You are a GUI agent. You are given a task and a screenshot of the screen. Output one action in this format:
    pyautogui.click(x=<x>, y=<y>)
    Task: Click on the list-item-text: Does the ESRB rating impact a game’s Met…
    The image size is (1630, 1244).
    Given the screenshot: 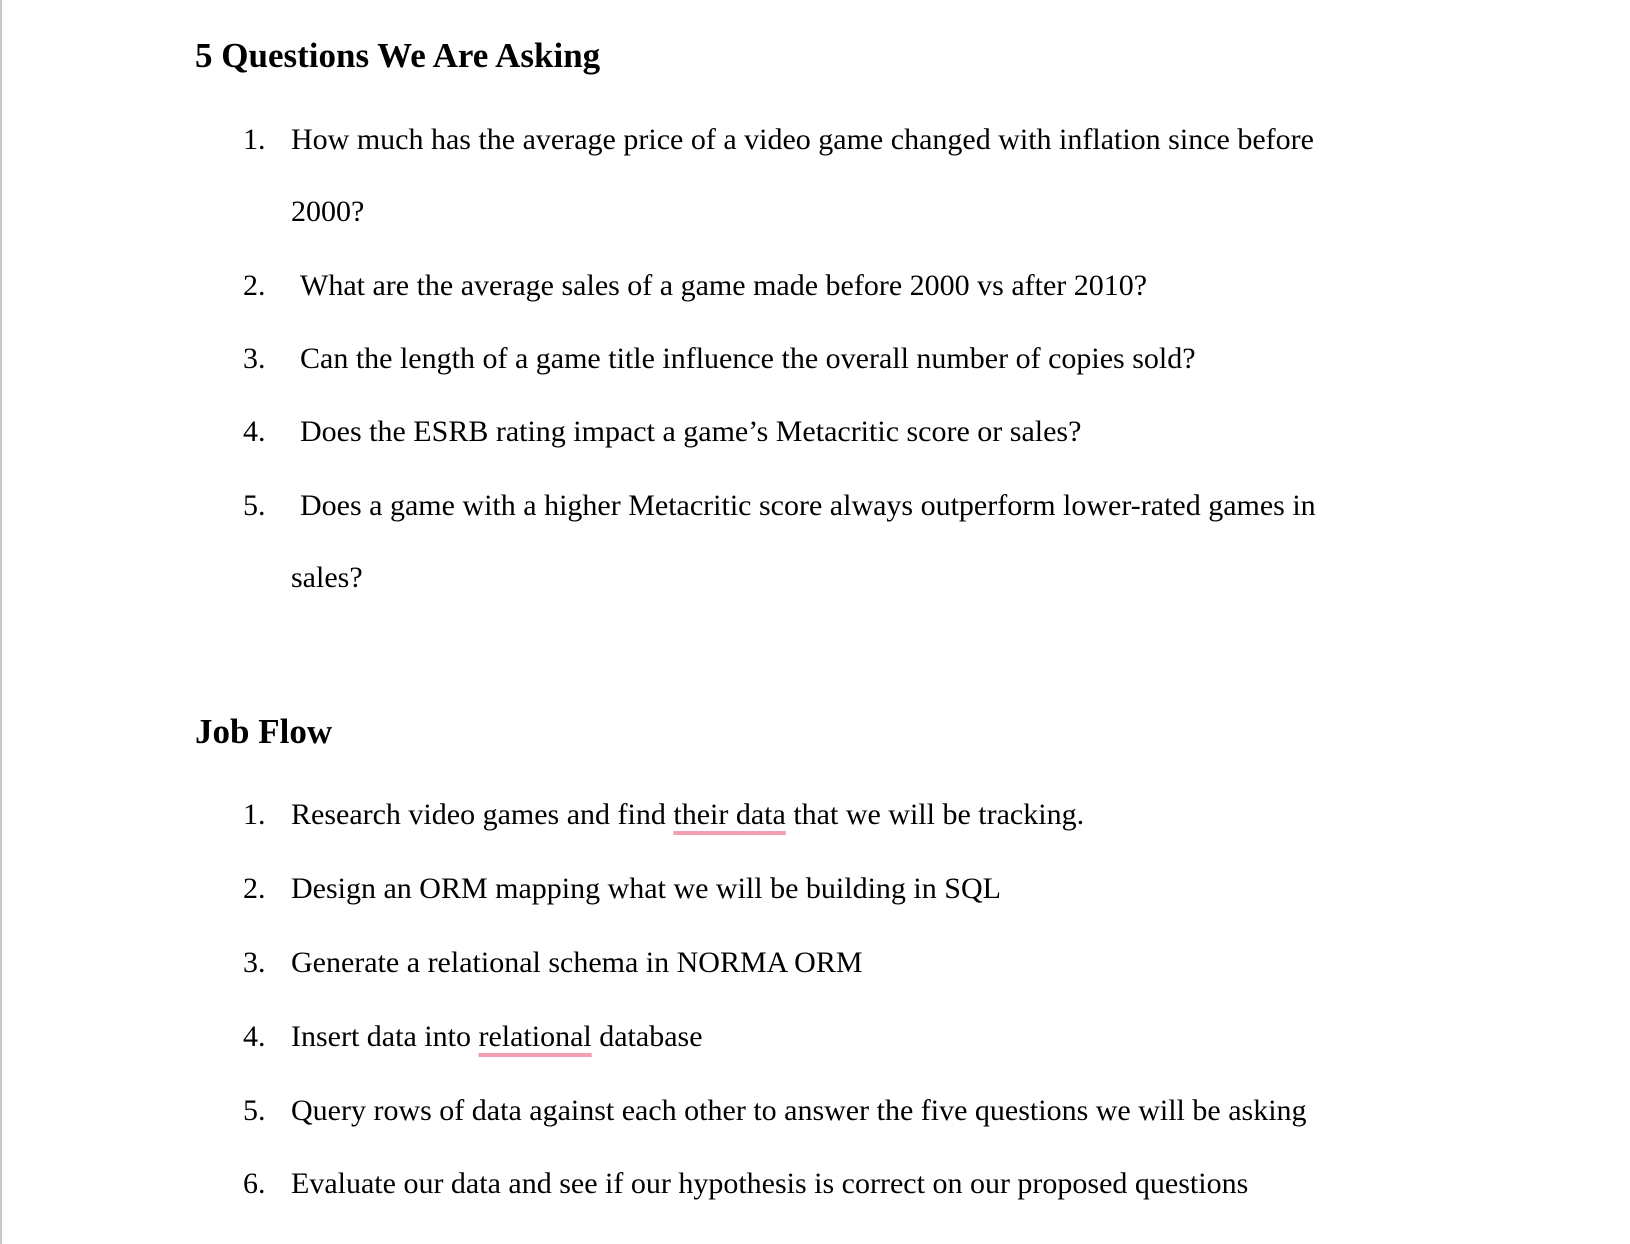 What is the action you would take?
    pyautogui.click(x=691, y=431)
    